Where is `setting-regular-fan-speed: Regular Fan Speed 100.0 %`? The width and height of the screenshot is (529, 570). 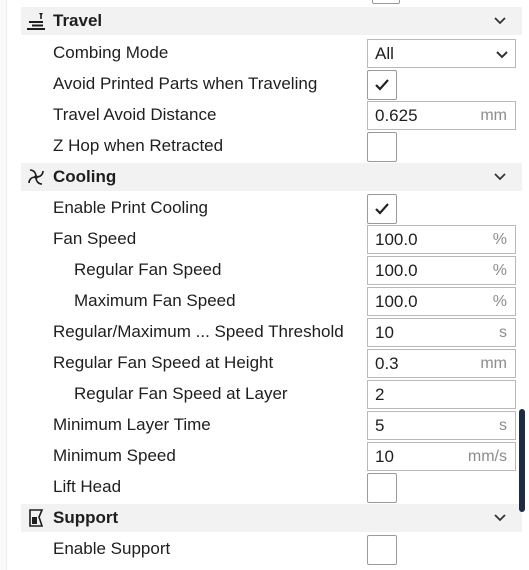
setting-regular-fan-speed: Regular Fan Speed 100.0 % is located at coordinates (268, 270).